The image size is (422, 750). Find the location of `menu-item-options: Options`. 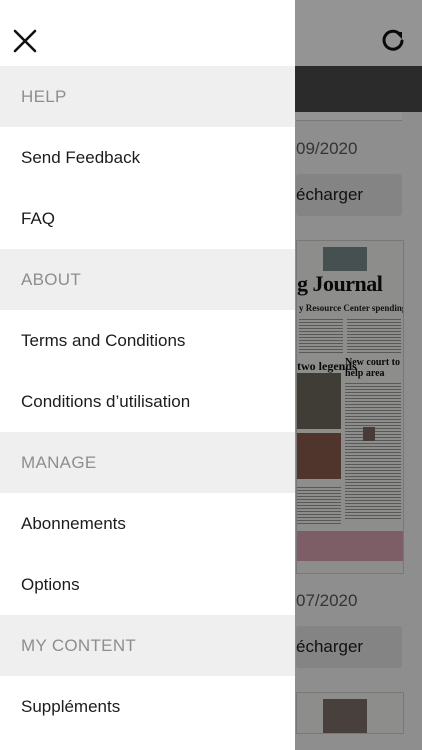

menu-item-options: Options is located at coordinates (147, 584).